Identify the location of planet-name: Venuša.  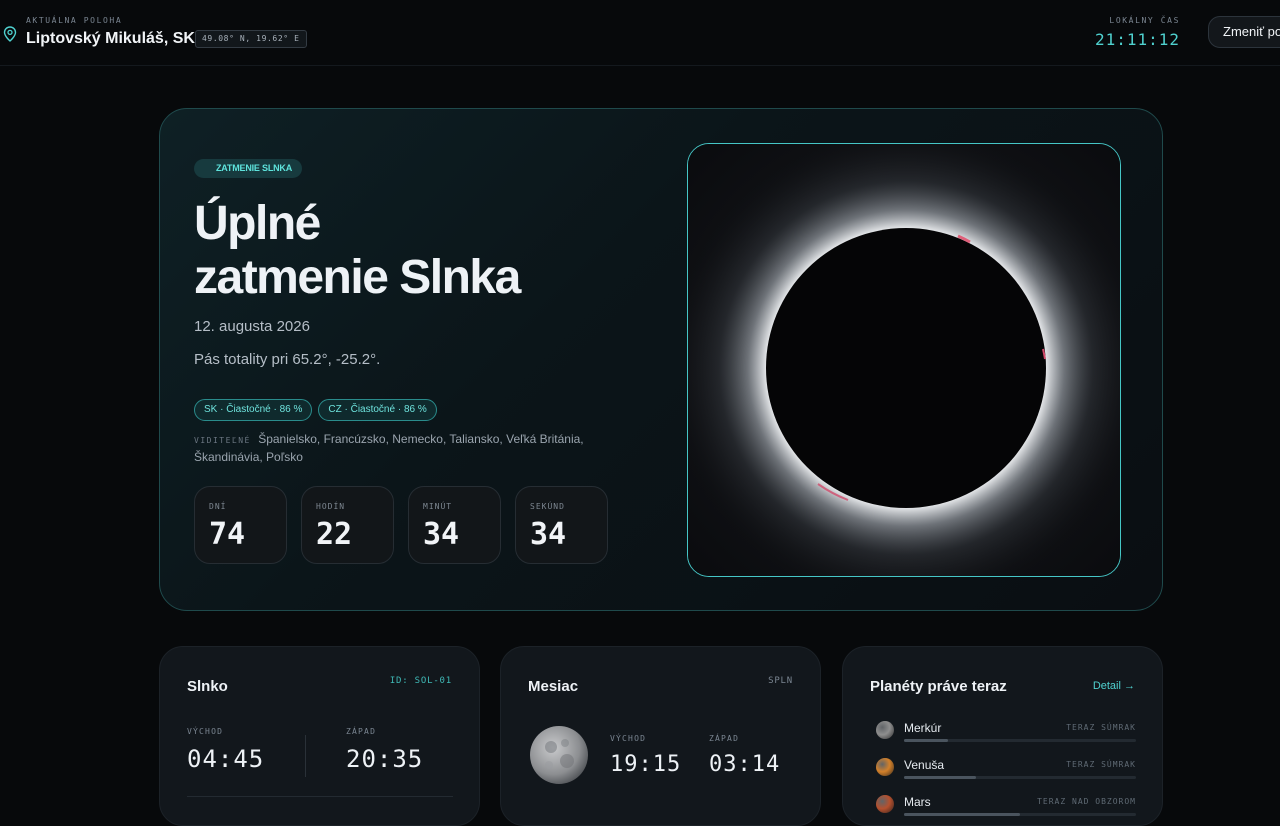
(924, 765).